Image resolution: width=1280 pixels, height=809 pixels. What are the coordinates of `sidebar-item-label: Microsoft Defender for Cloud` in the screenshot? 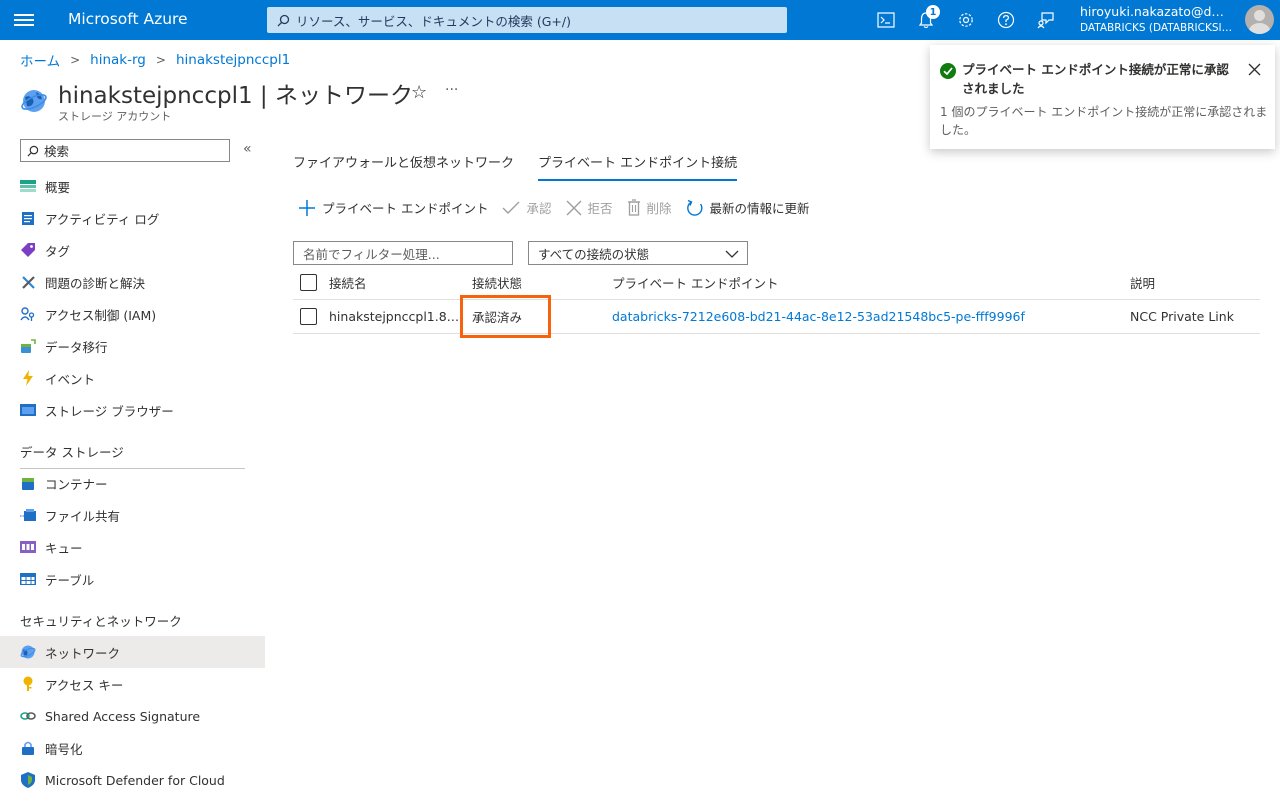 It's located at (135, 780).